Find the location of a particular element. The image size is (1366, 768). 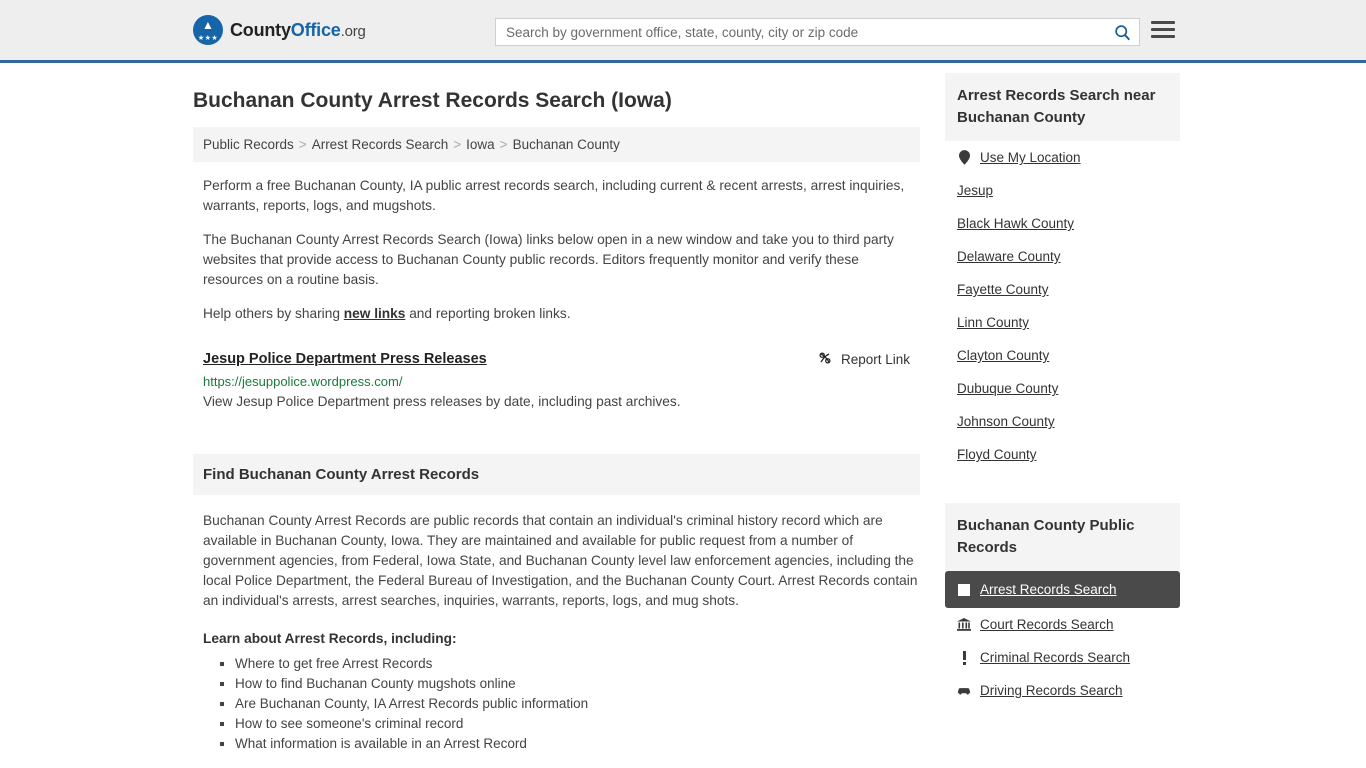

sidebar-item-clayton-county: Clayton County is located at coordinates (1062, 355).